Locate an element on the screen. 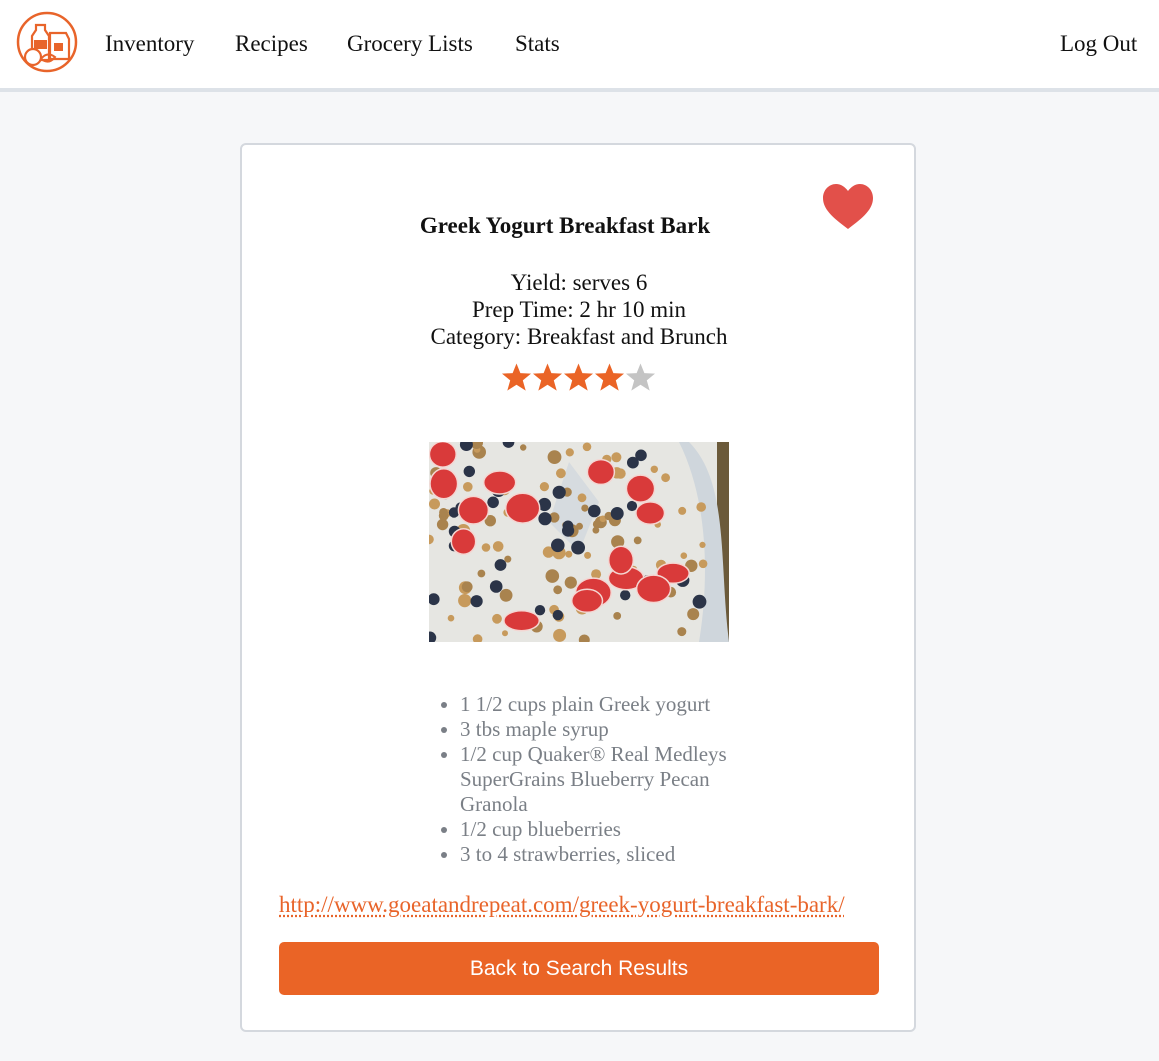 This screenshot has height=1061, width=1159. nav-grocery-lists: Grocery Lists is located at coordinates (410, 44).